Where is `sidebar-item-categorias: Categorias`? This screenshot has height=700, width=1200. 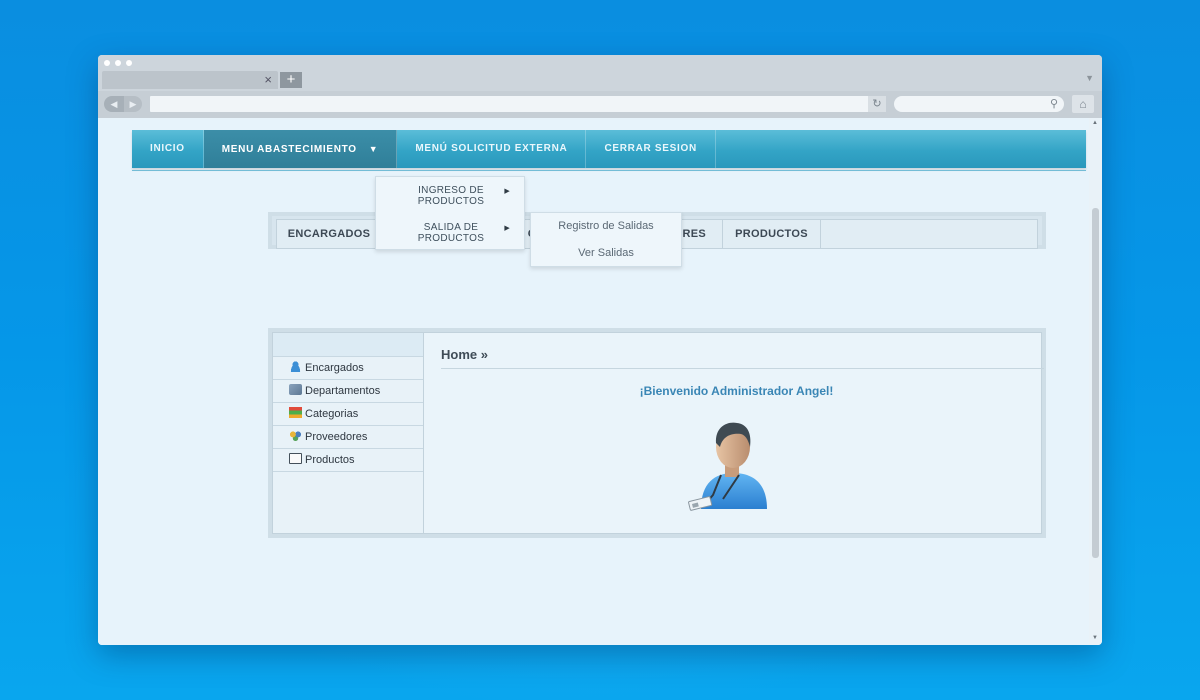
sidebar-item-categorias: Categorias is located at coordinates (348, 414).